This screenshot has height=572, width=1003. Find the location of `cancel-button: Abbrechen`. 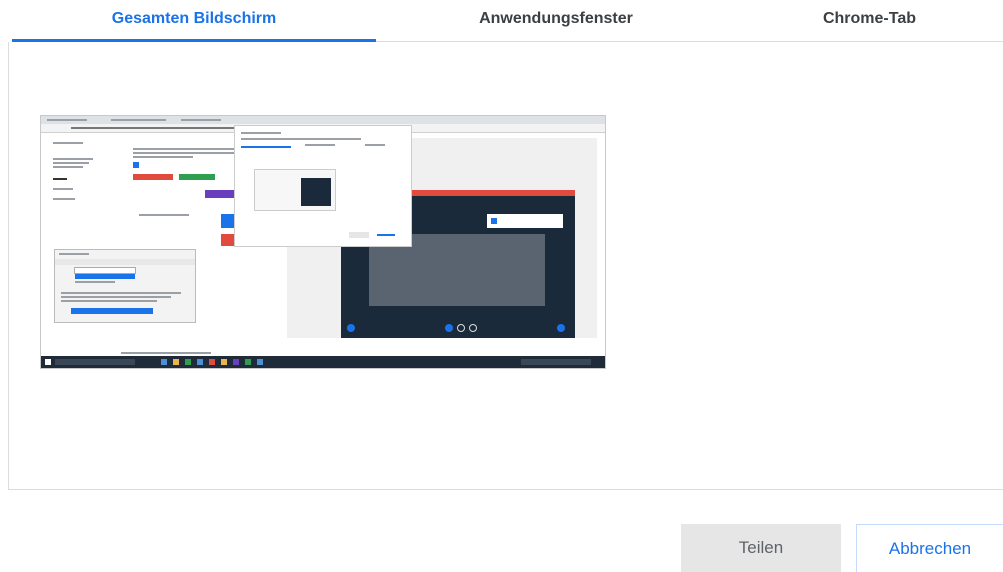

cancel-button: Abbrechen is located at coordinates (929, 548).